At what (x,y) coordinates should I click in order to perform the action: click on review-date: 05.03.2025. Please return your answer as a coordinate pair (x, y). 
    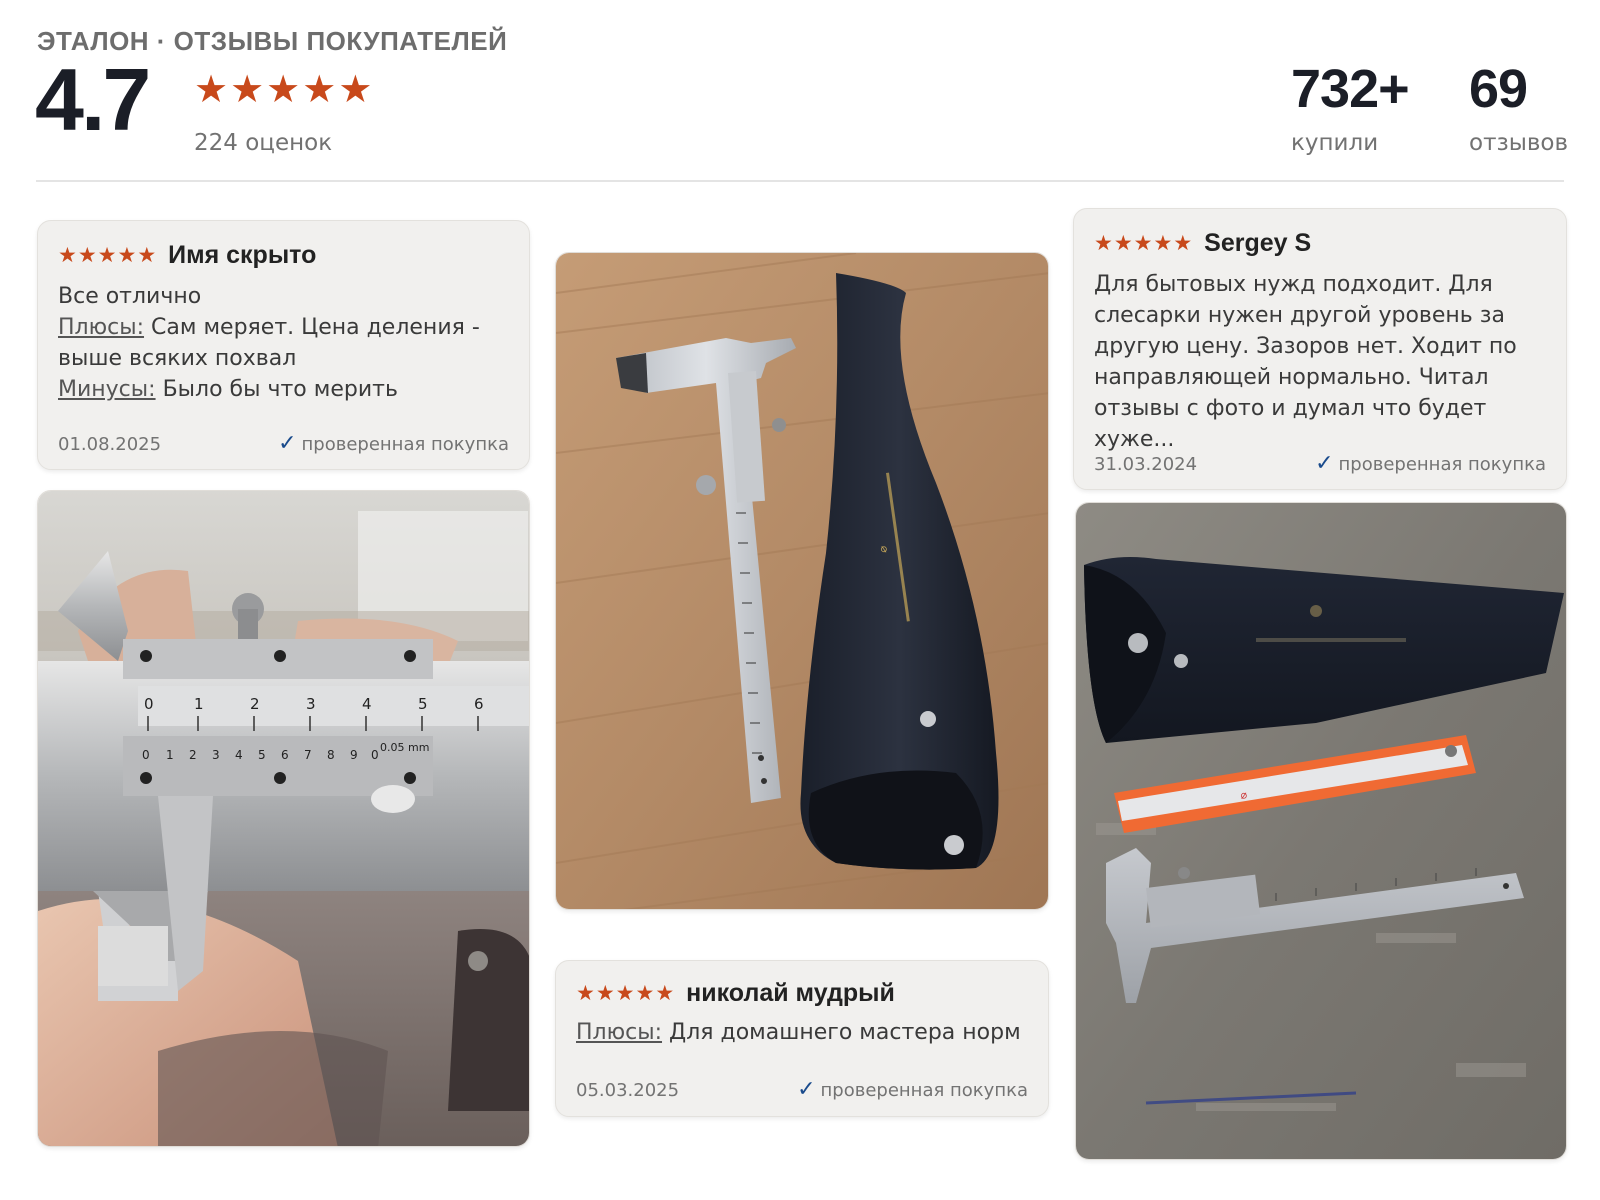
    Looking at the image, I should click on (628, 1090).